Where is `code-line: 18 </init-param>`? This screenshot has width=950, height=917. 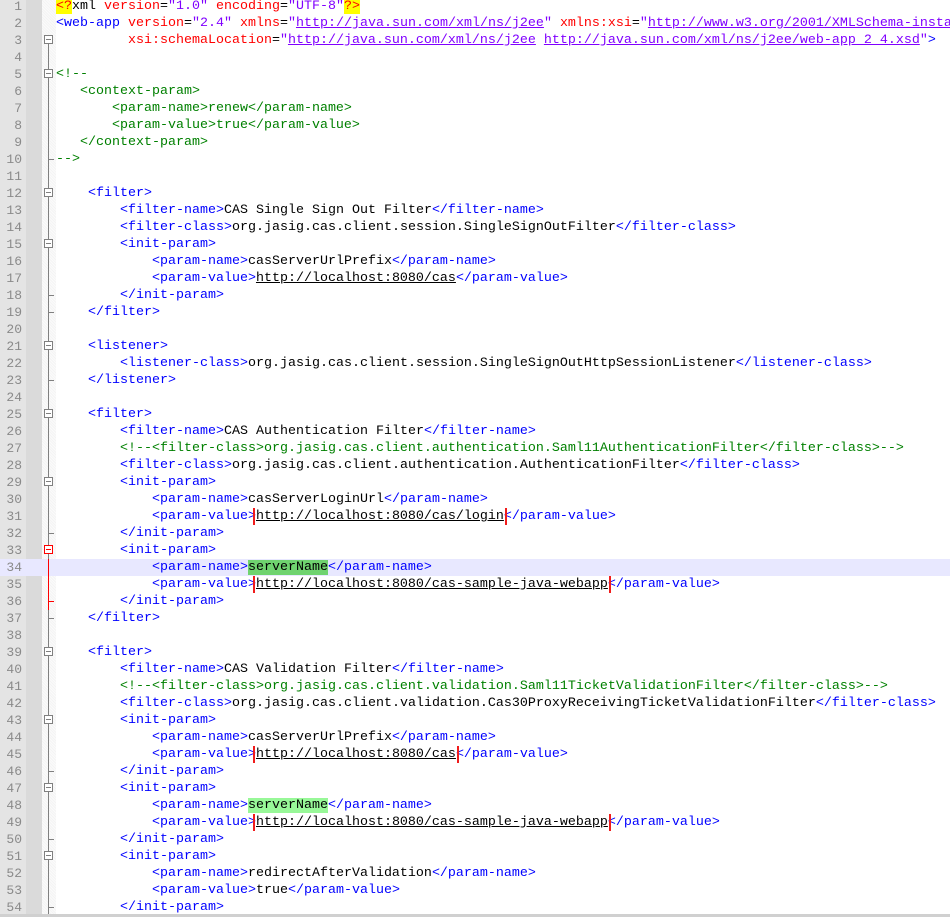 code-line: 18 </init-param> is located at coordinates (475, 295).